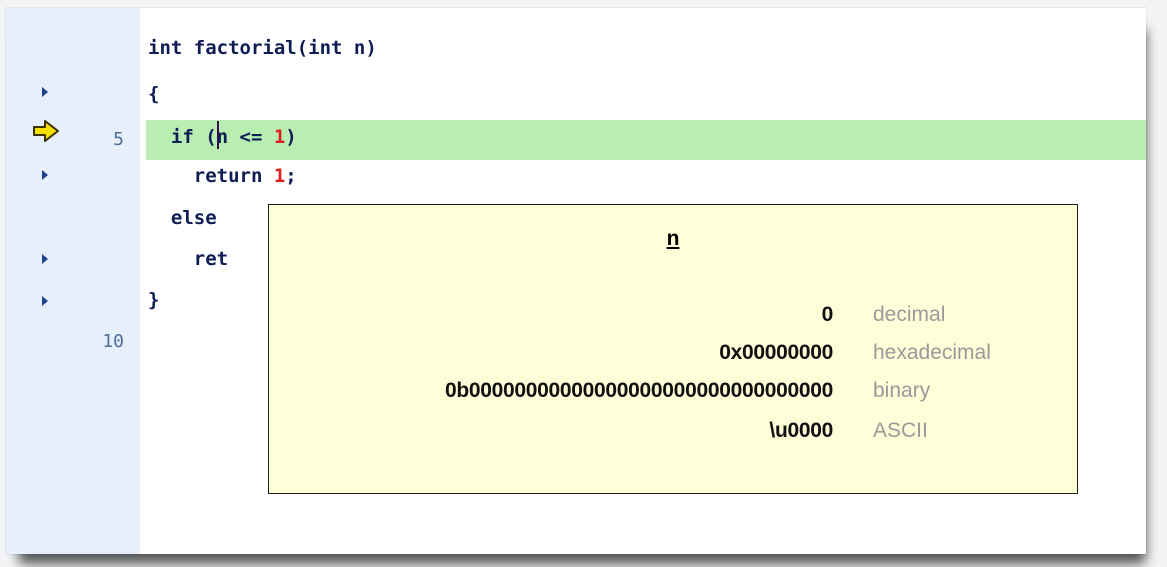 This screenshot has width=1167, height=567. I want to click on value-row-hexadecimal: 0x00000000 hexadecimal, so click(673, 360).